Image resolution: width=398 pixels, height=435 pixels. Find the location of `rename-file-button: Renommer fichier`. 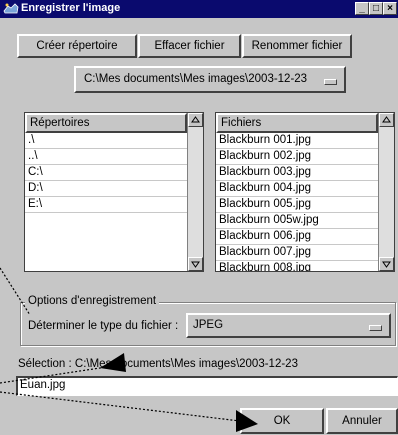

rename-file-button: Renommer fichier is located at coordinates (297, 46).